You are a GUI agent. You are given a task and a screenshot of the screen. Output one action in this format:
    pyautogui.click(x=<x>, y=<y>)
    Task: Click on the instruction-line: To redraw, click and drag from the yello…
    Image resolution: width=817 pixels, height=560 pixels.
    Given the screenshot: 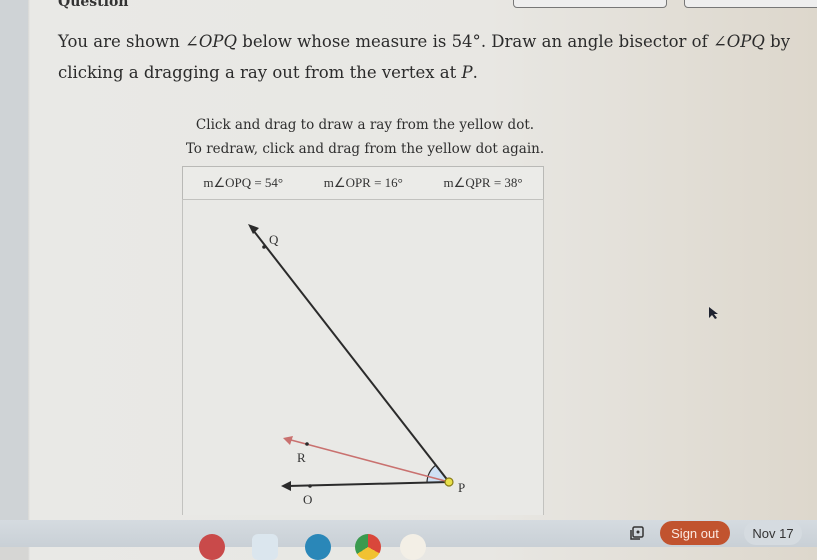 What is the action you would take?
    pyautogui.click(x=365, y=149)
    